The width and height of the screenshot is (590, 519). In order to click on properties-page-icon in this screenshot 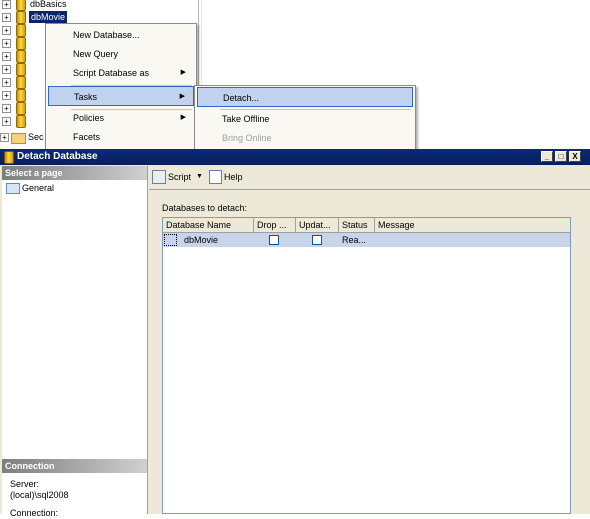, I will do `click(13, 188)`.